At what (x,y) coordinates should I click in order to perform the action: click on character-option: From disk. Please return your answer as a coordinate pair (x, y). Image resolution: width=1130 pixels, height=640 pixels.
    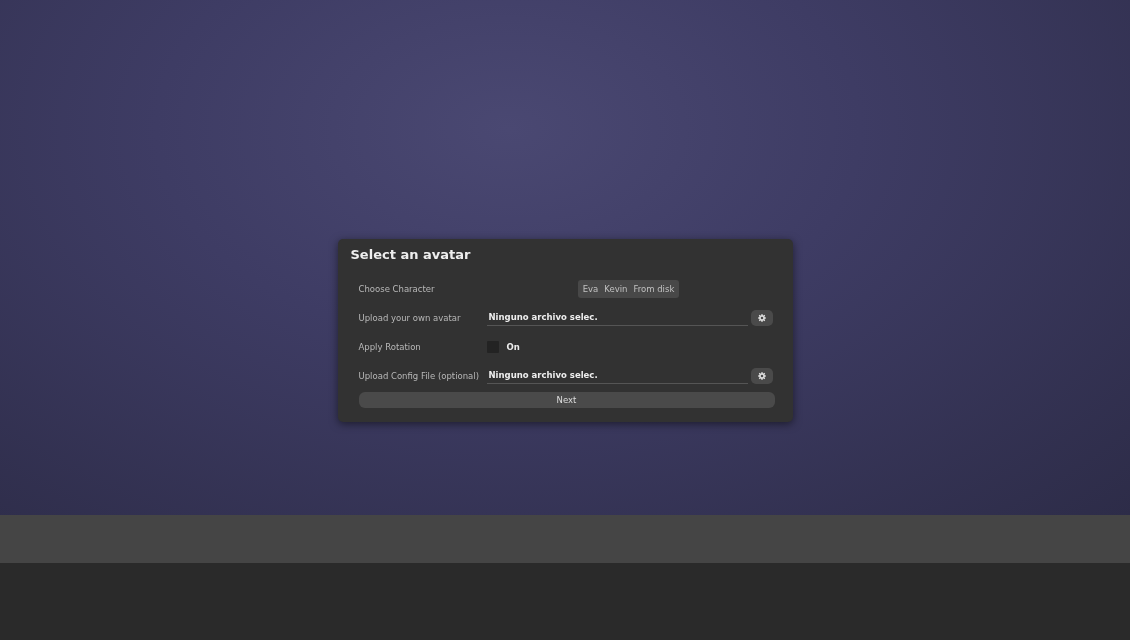
    Looking at the image, I should click on (654, 288).